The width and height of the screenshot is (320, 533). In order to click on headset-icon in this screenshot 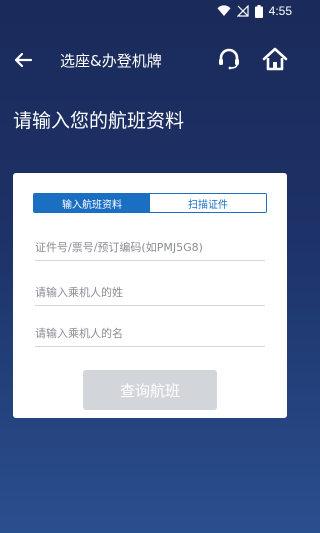, I will do `click(229, 59)`.